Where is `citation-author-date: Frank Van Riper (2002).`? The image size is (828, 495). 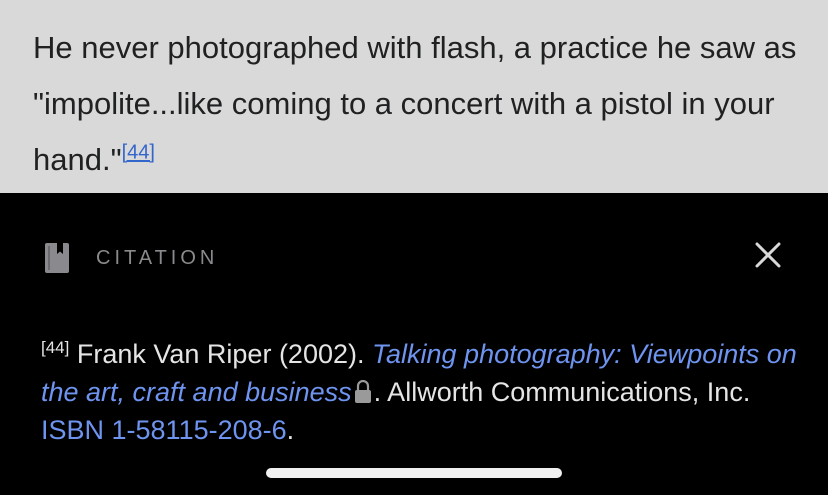
citation-author-date: Frank Van Riper (2002). is located at coordinates (220, 354).